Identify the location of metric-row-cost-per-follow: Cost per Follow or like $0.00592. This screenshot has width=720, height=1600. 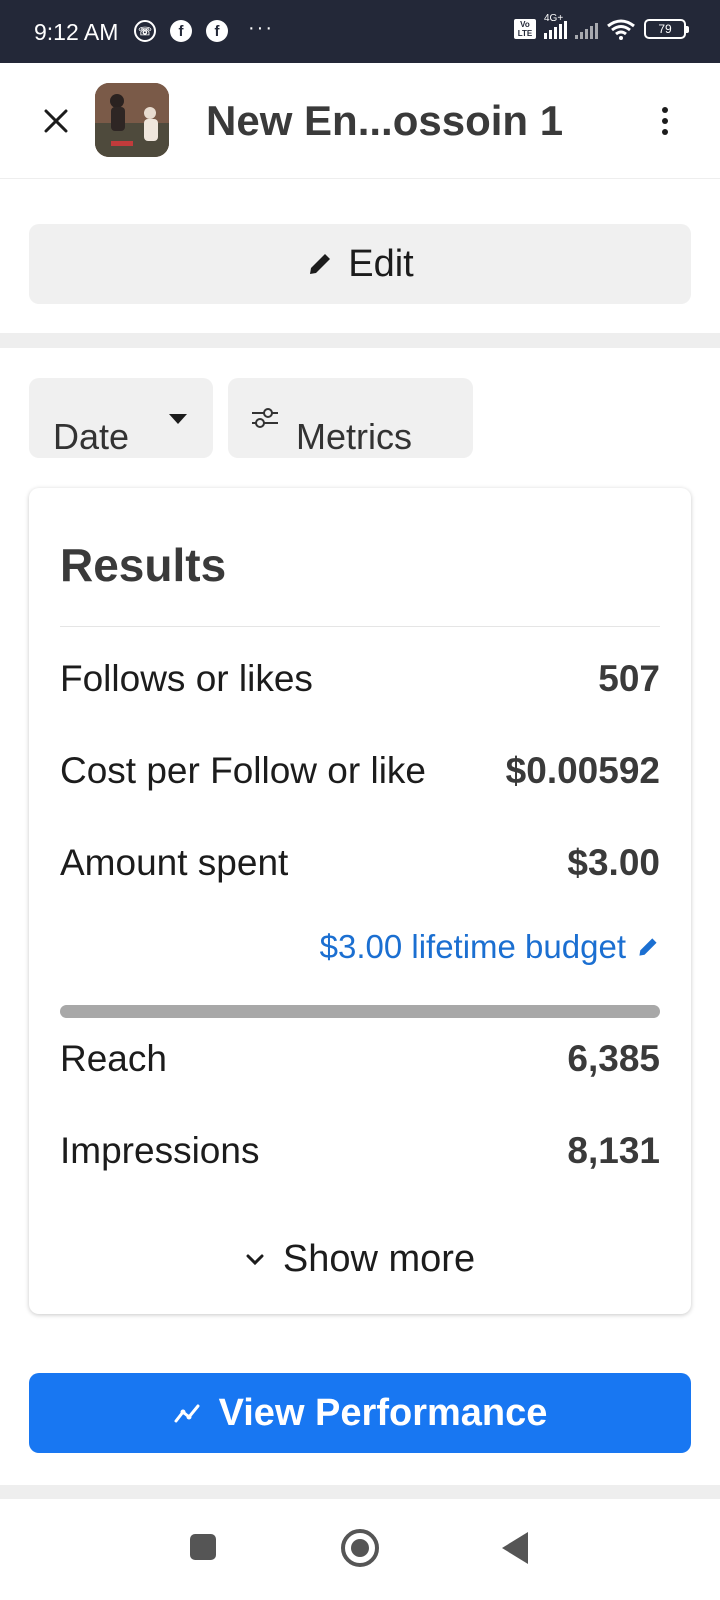
(360, 771).